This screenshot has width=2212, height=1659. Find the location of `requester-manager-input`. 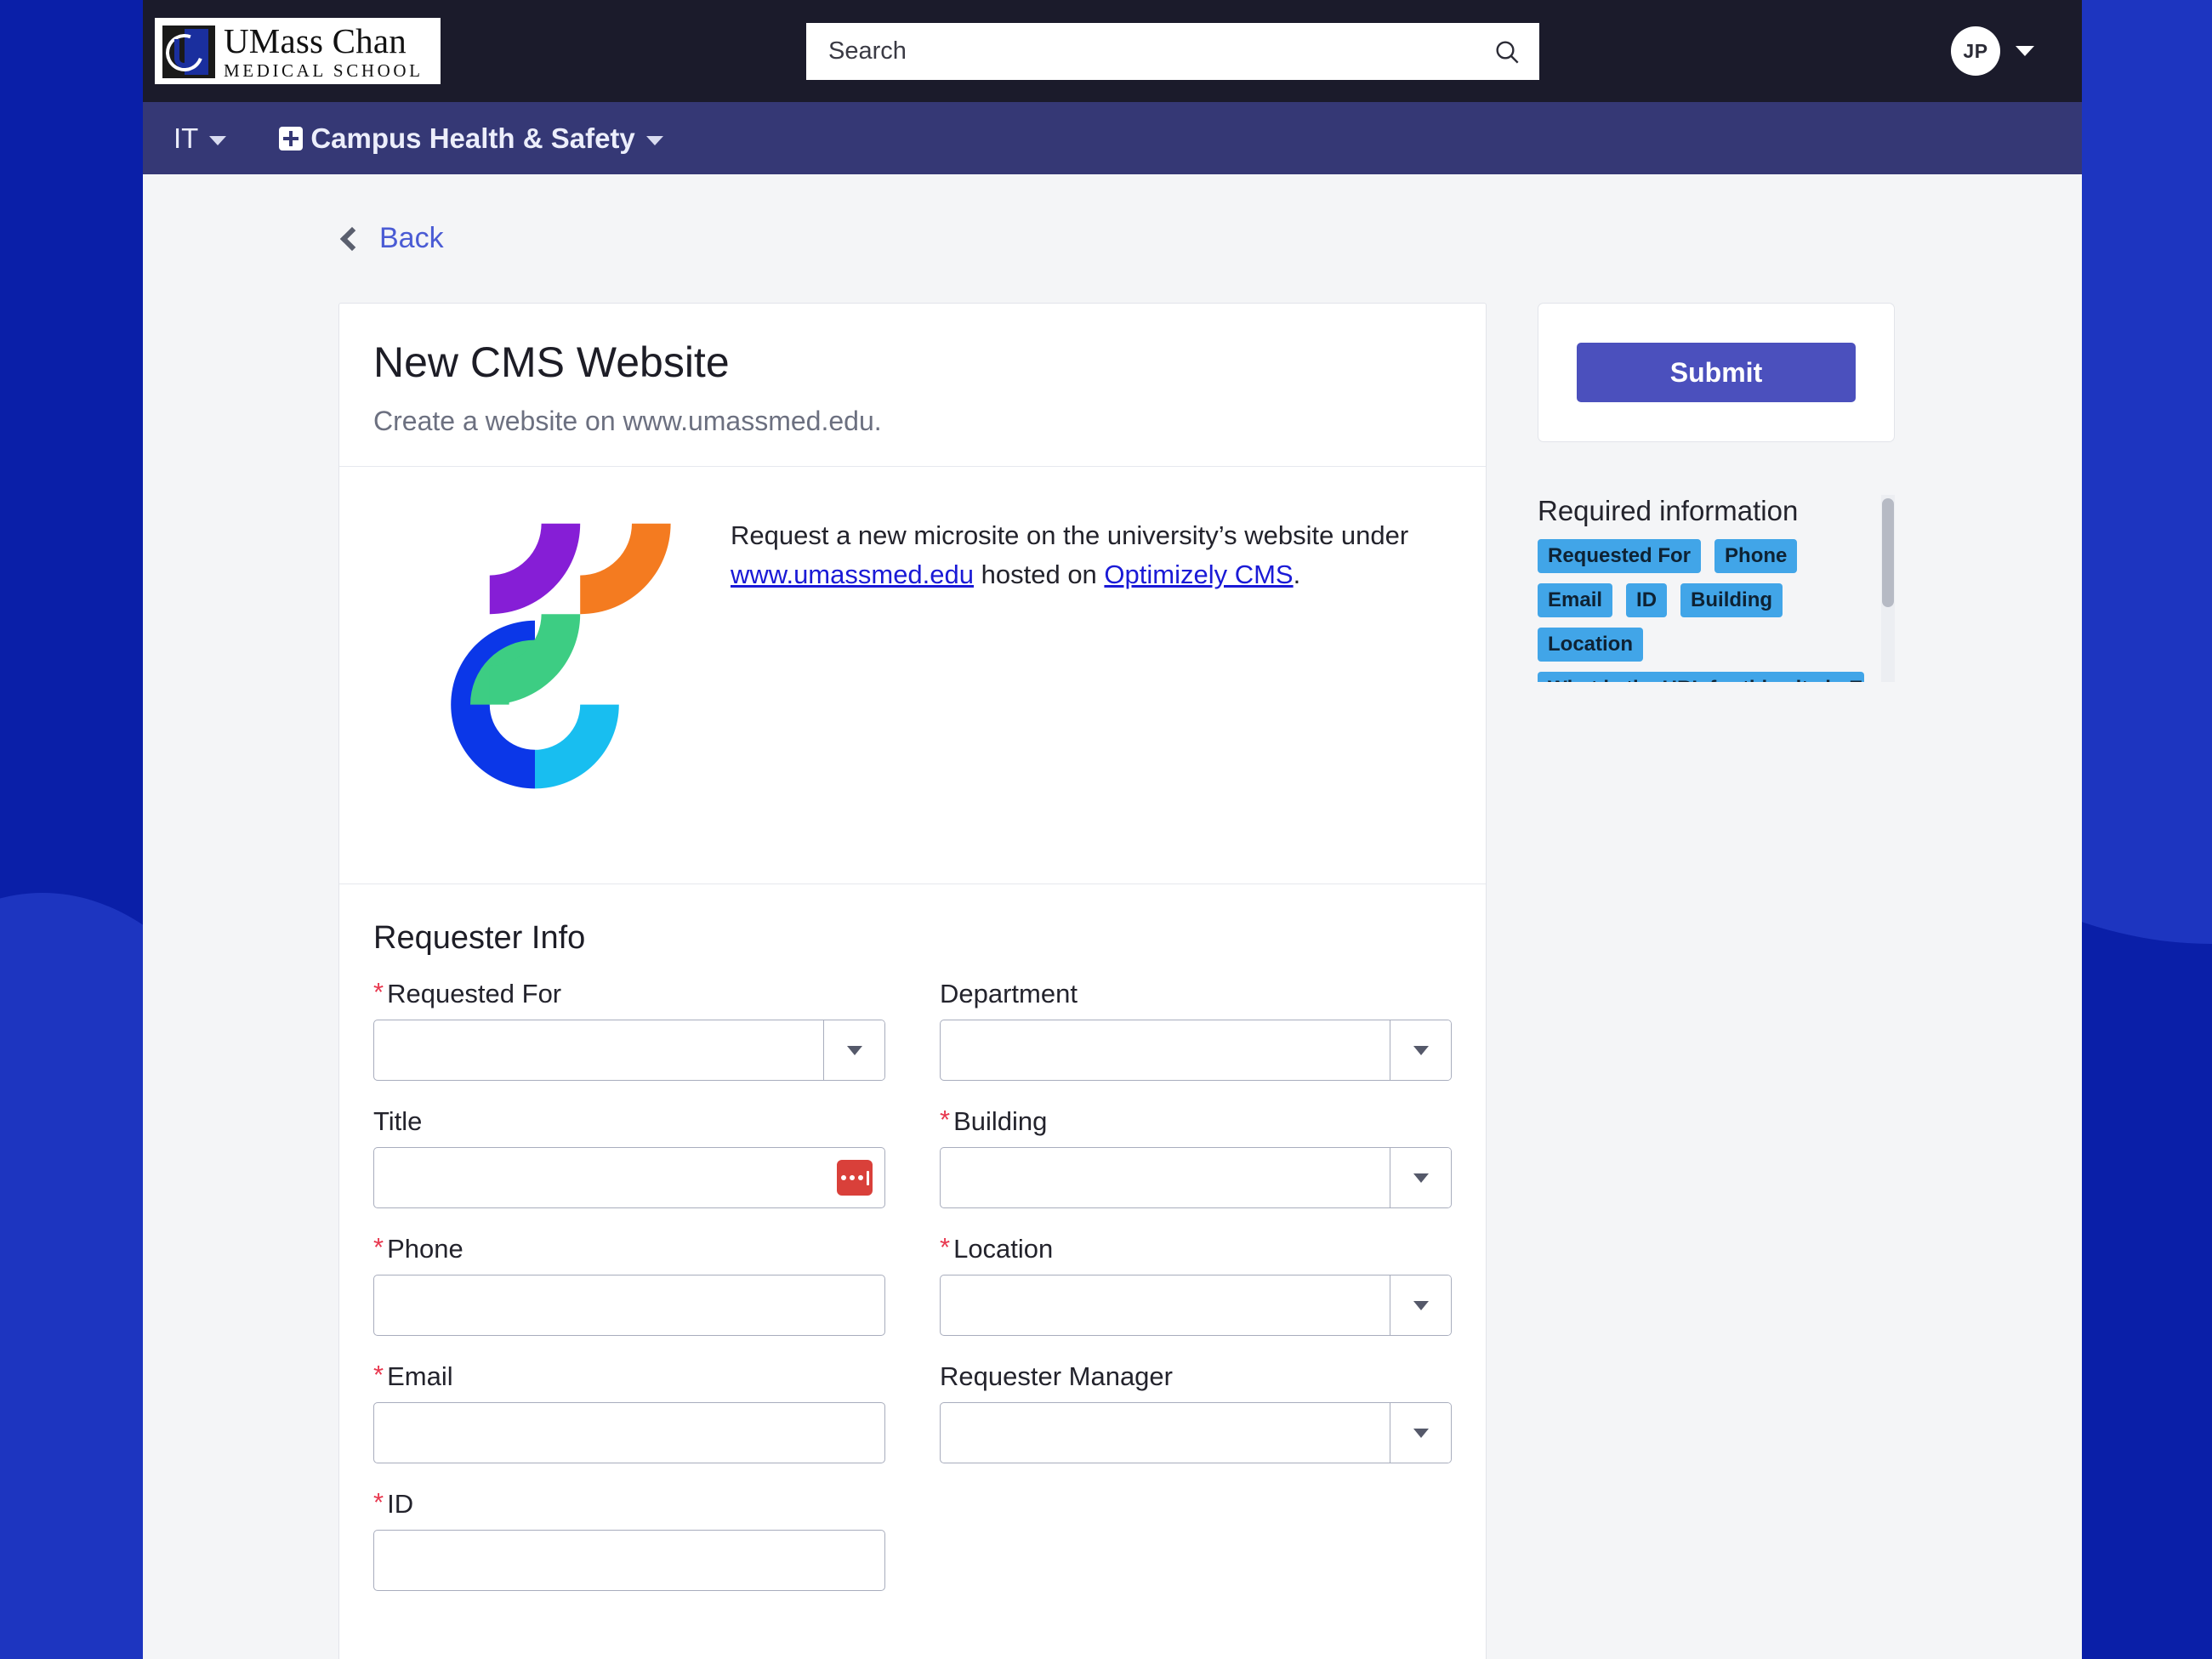

requester-manager-input is located at coordinates (1165, 1433).